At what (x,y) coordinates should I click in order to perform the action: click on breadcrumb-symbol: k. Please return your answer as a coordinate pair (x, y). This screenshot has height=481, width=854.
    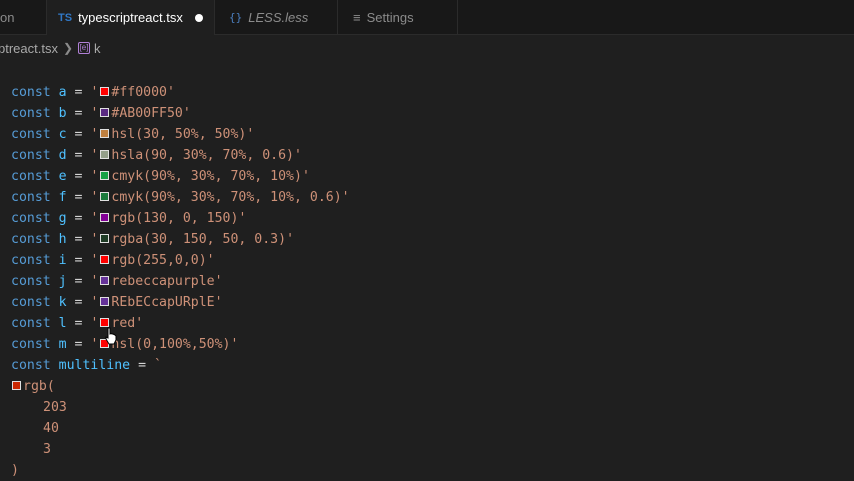
    Looking at the image, I should click on (97, 48).